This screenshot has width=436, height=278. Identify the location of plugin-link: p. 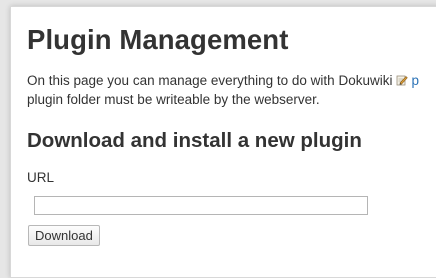
(415, 80).